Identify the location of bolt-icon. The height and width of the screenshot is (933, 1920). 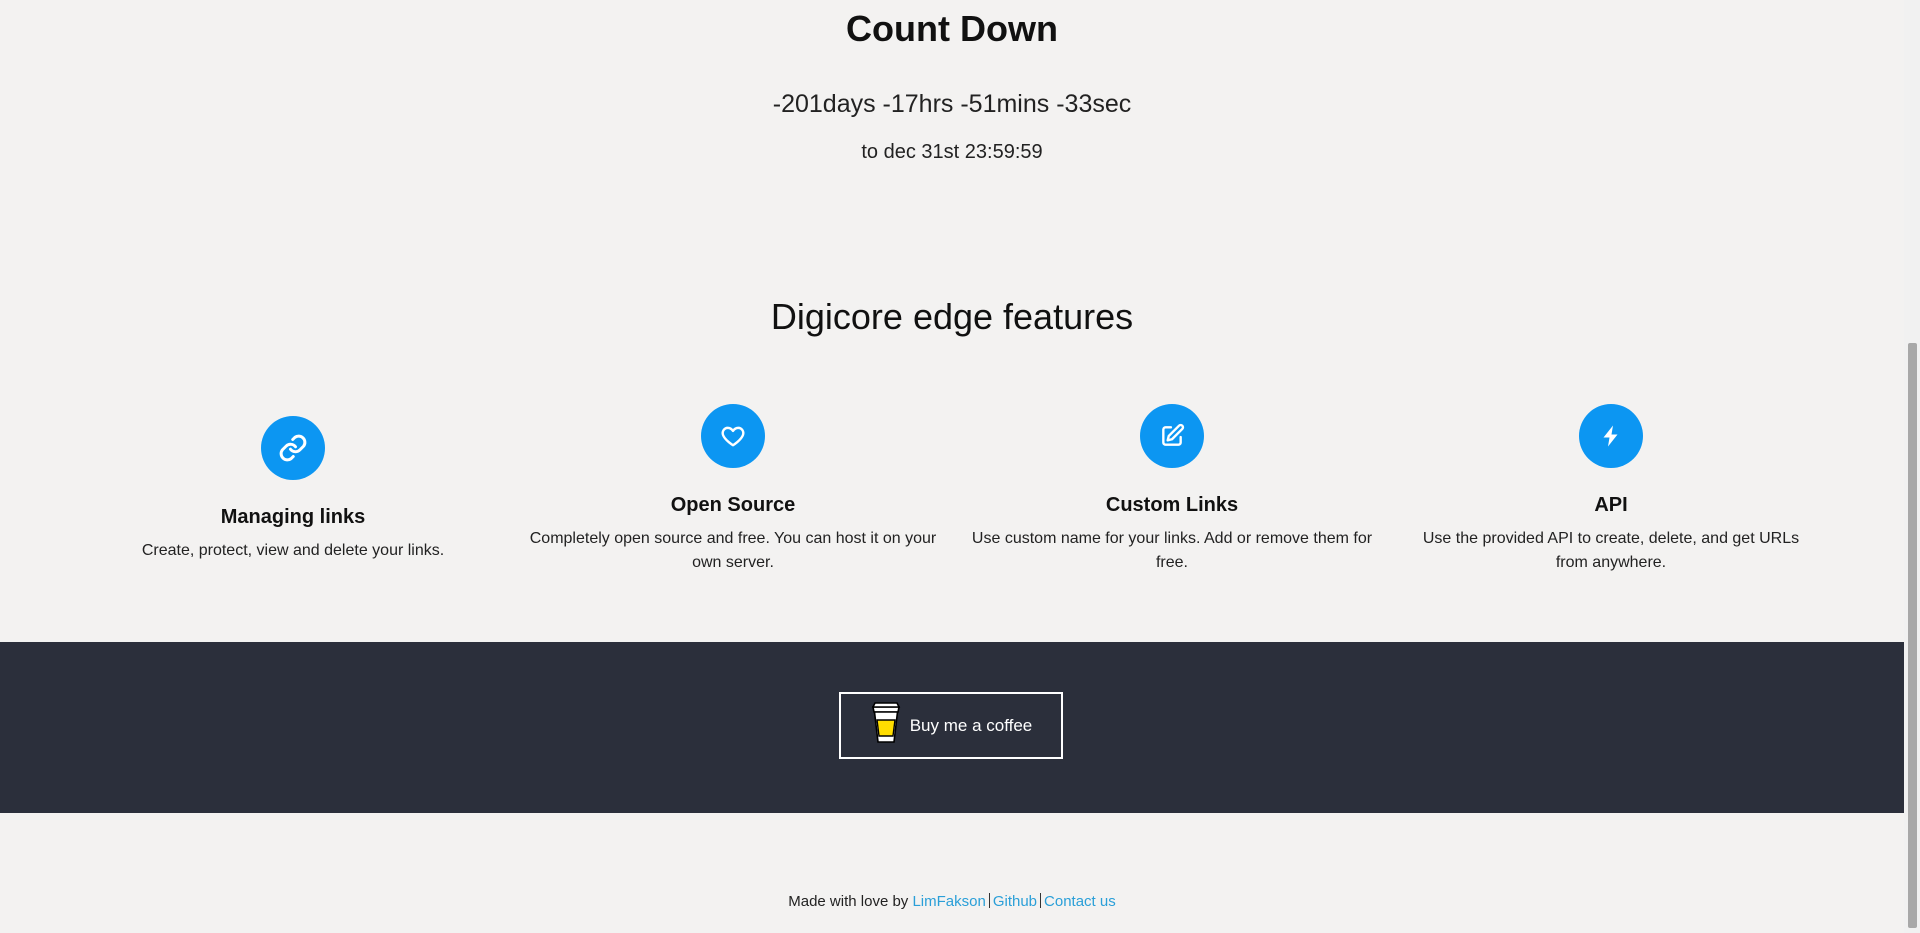
(1611, 436).